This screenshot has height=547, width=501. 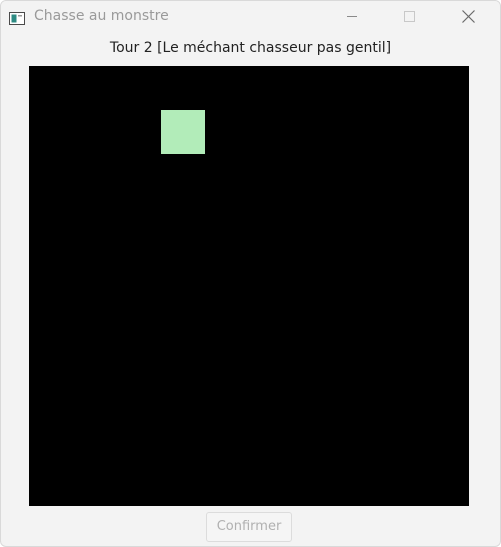 I want to click on board-cell-revealed, so click(x=183, y=132).